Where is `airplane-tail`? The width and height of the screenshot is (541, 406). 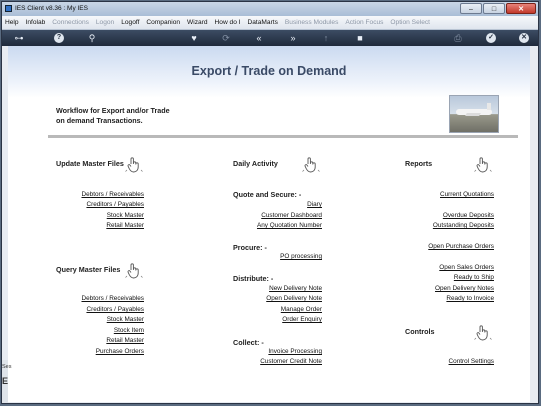
airplane-tail is located at coordinates (489, 106).